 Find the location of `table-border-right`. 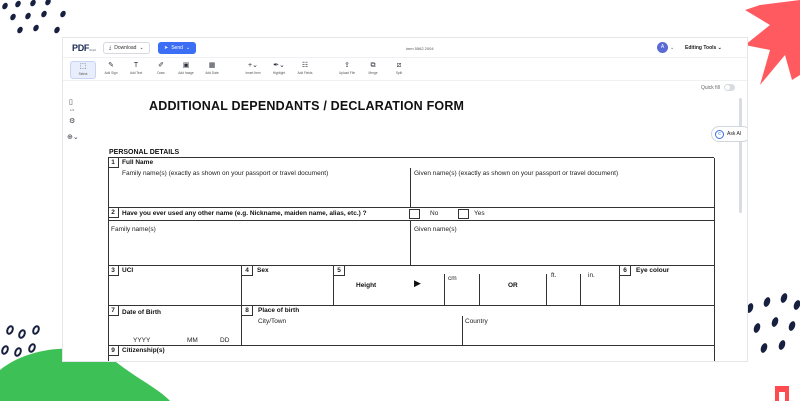

table-border-right is located at coordinates (714, 259).